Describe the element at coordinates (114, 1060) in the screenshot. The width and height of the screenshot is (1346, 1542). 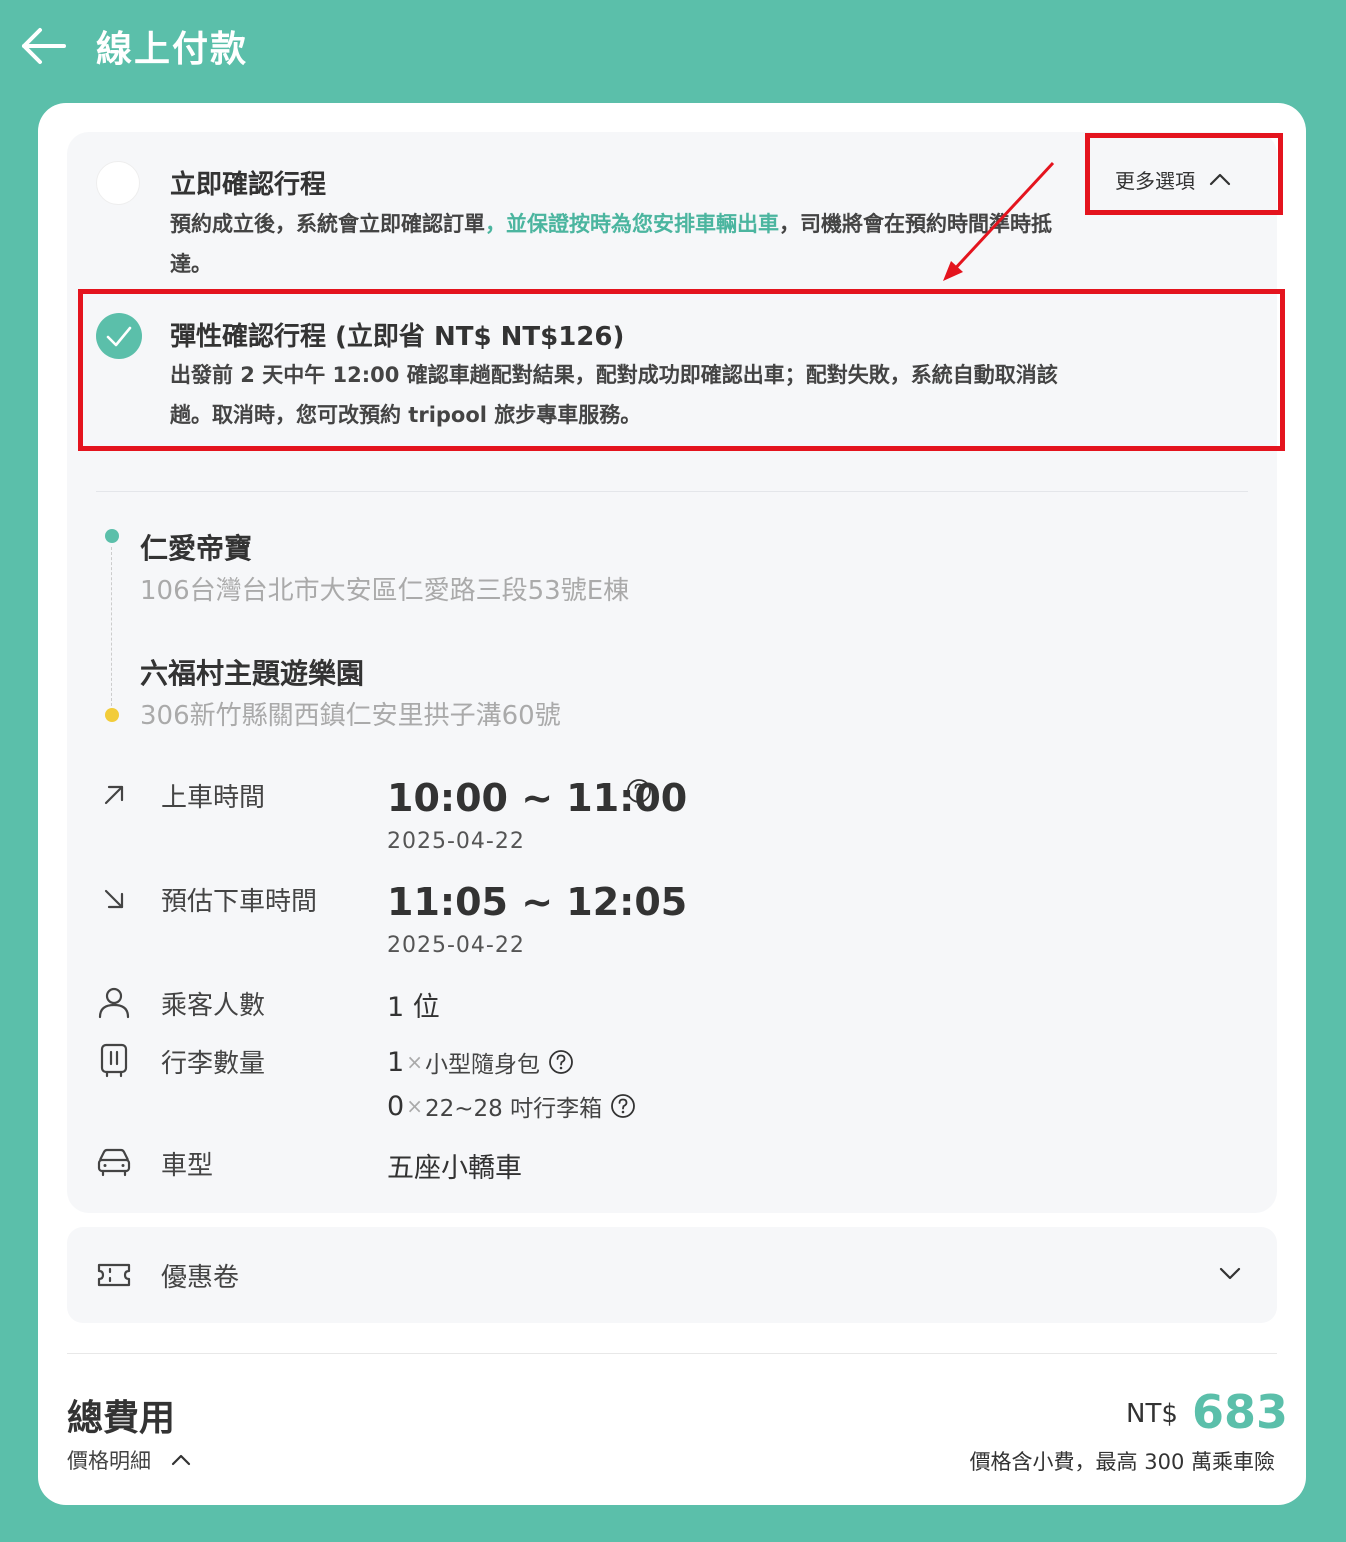
I see `luggage-icon` at that location.